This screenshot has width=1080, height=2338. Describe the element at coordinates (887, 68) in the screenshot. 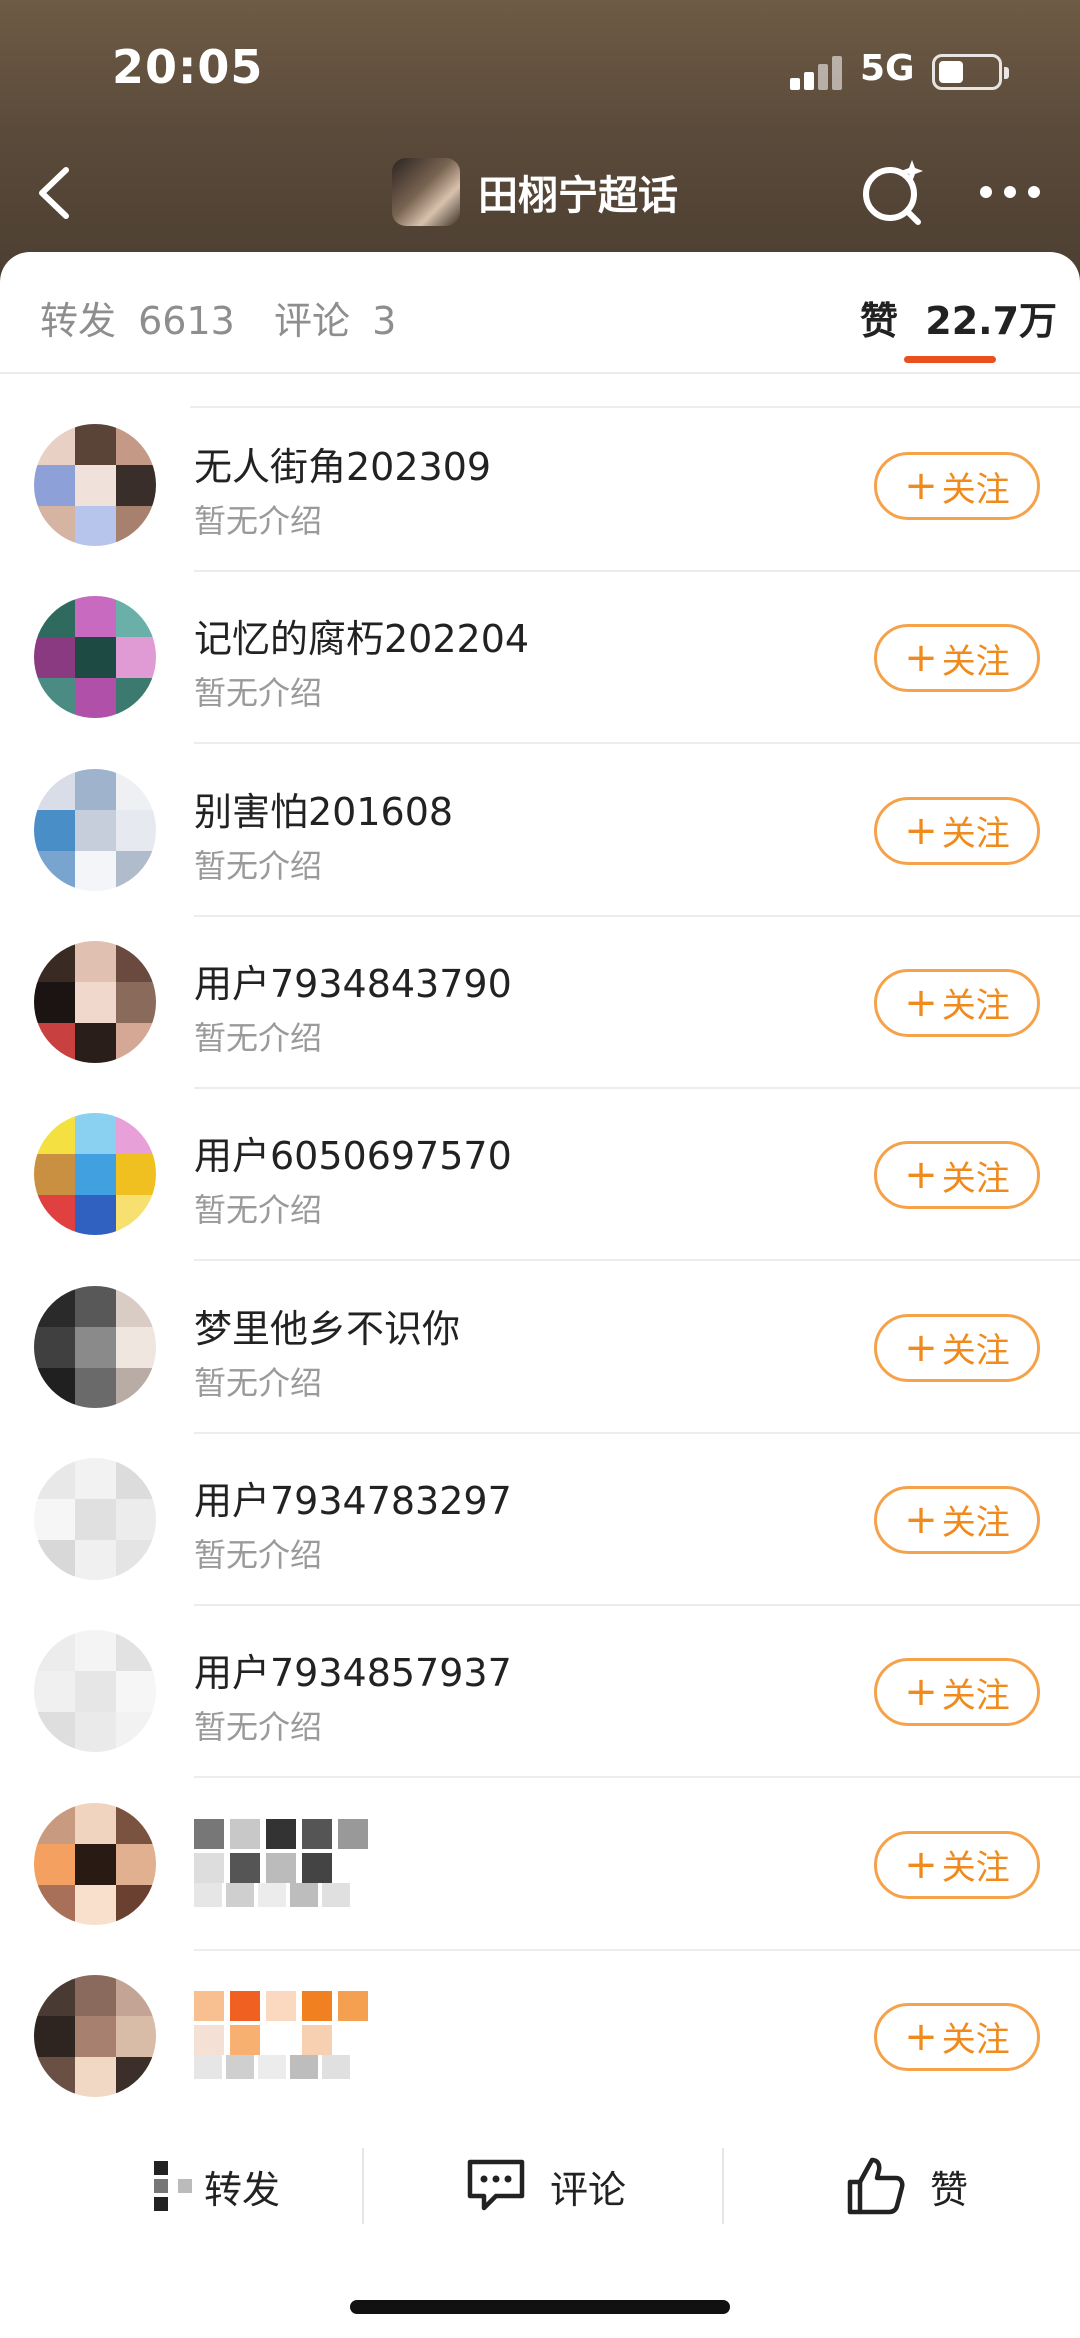

I see `network-label: 5G` at that location.